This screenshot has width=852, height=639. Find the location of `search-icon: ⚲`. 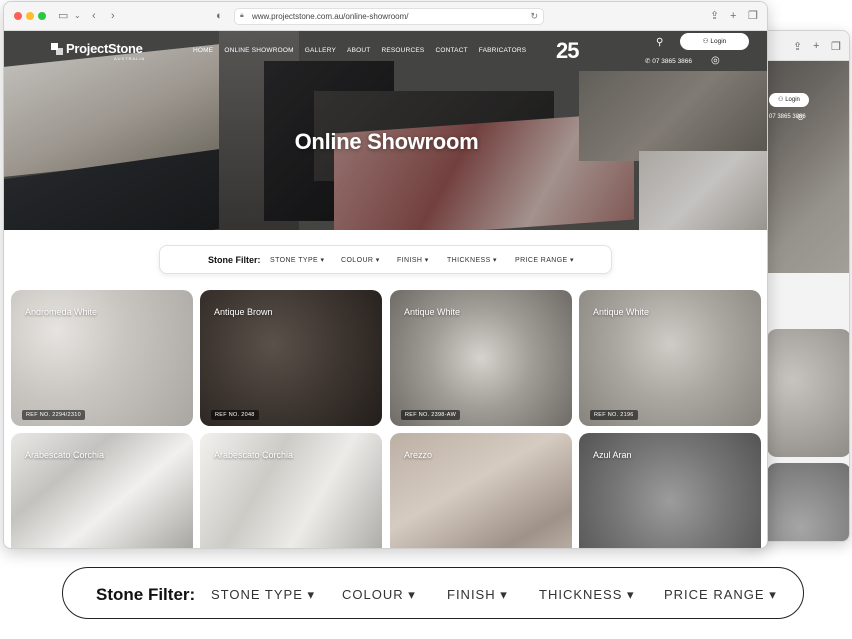

search-icon: ⚲ is located at coordinates (659, 42).